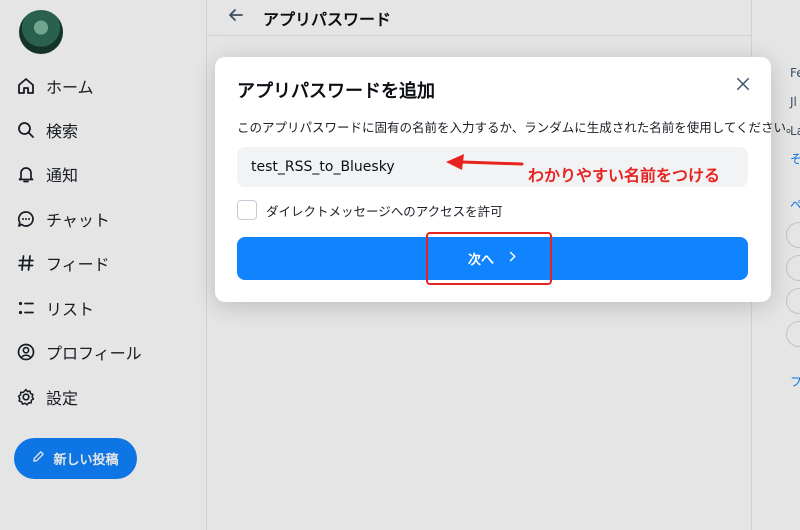 The width and height of the screenshot is (800, 530). What do you see at coordinates (743, 84) in the screenshot?
I see `close-icon` at bounding box center [743, 84].